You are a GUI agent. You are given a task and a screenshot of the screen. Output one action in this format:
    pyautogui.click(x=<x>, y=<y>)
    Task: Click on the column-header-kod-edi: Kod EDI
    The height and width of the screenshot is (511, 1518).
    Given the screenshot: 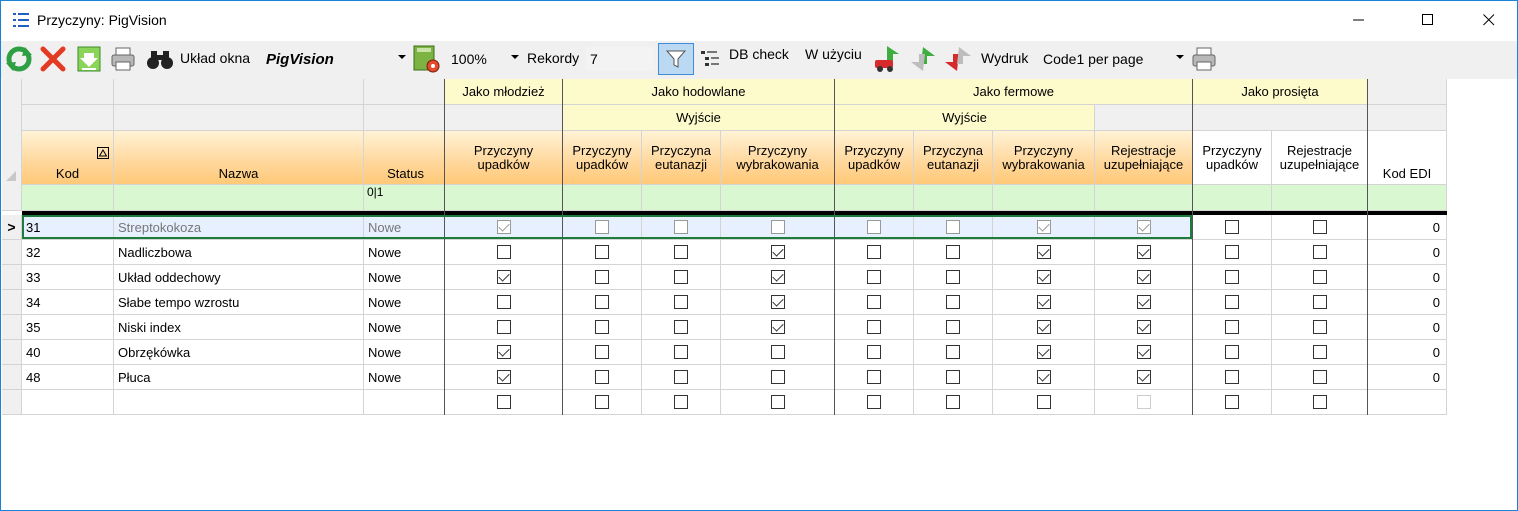 What is the action you would take?
    pyautogui.click(x=1407, y=158)
    